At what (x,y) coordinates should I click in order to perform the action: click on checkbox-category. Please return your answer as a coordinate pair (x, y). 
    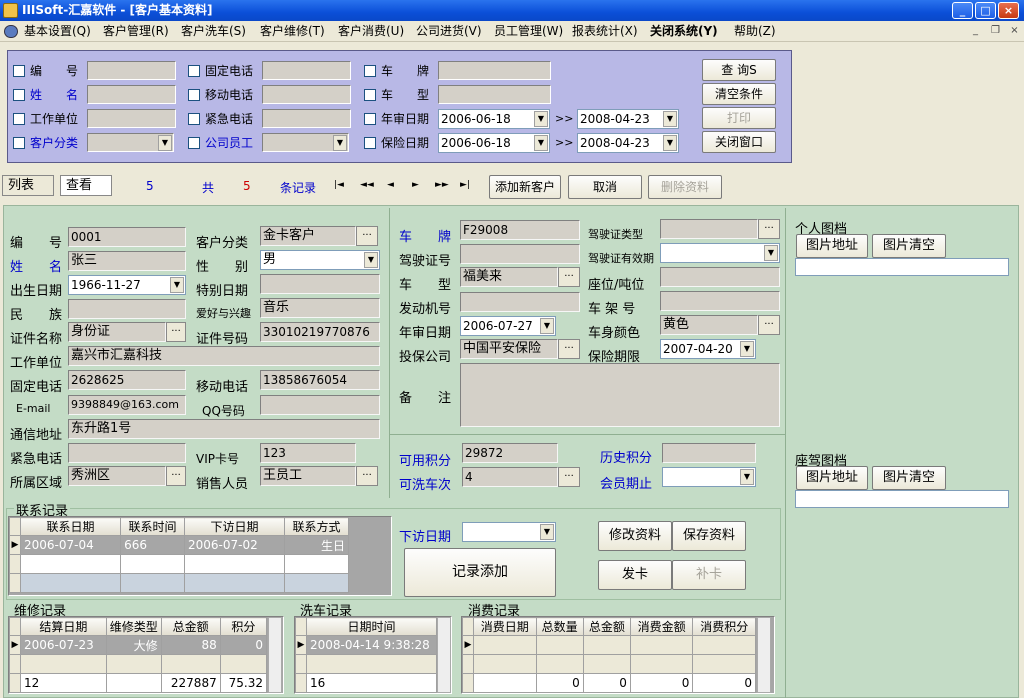
    Looking at the image, I should click on (19, 143).